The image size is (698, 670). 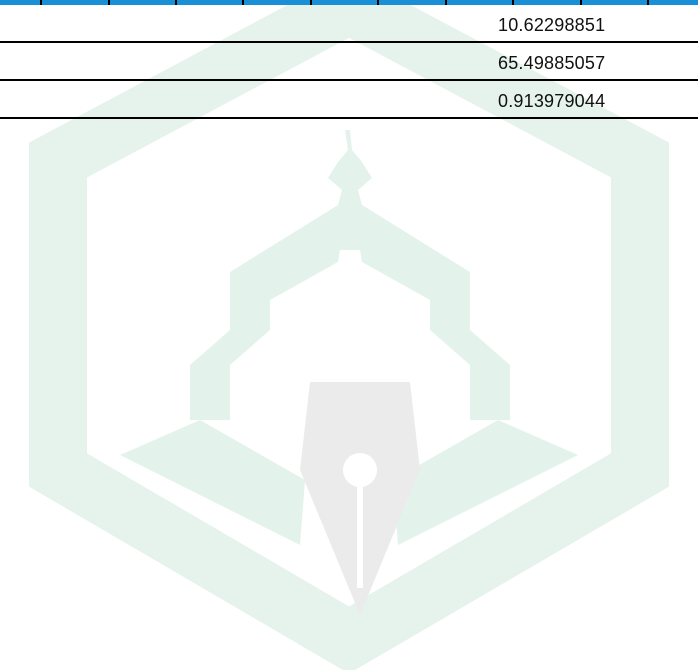 I want to click on table-row: 10.62298851, so click(x=349, y=24).